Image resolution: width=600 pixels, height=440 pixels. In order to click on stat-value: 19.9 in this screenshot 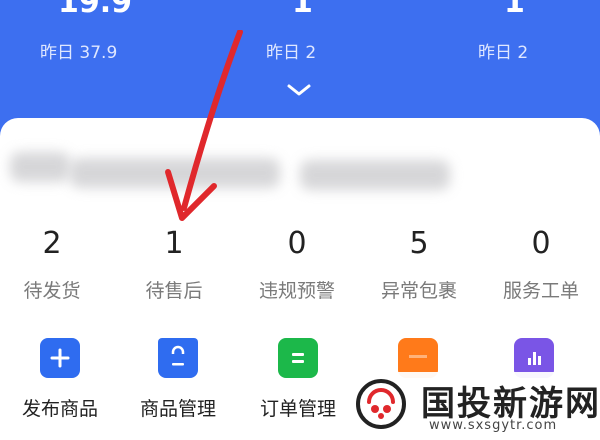, I will do `click(95, 10)`.